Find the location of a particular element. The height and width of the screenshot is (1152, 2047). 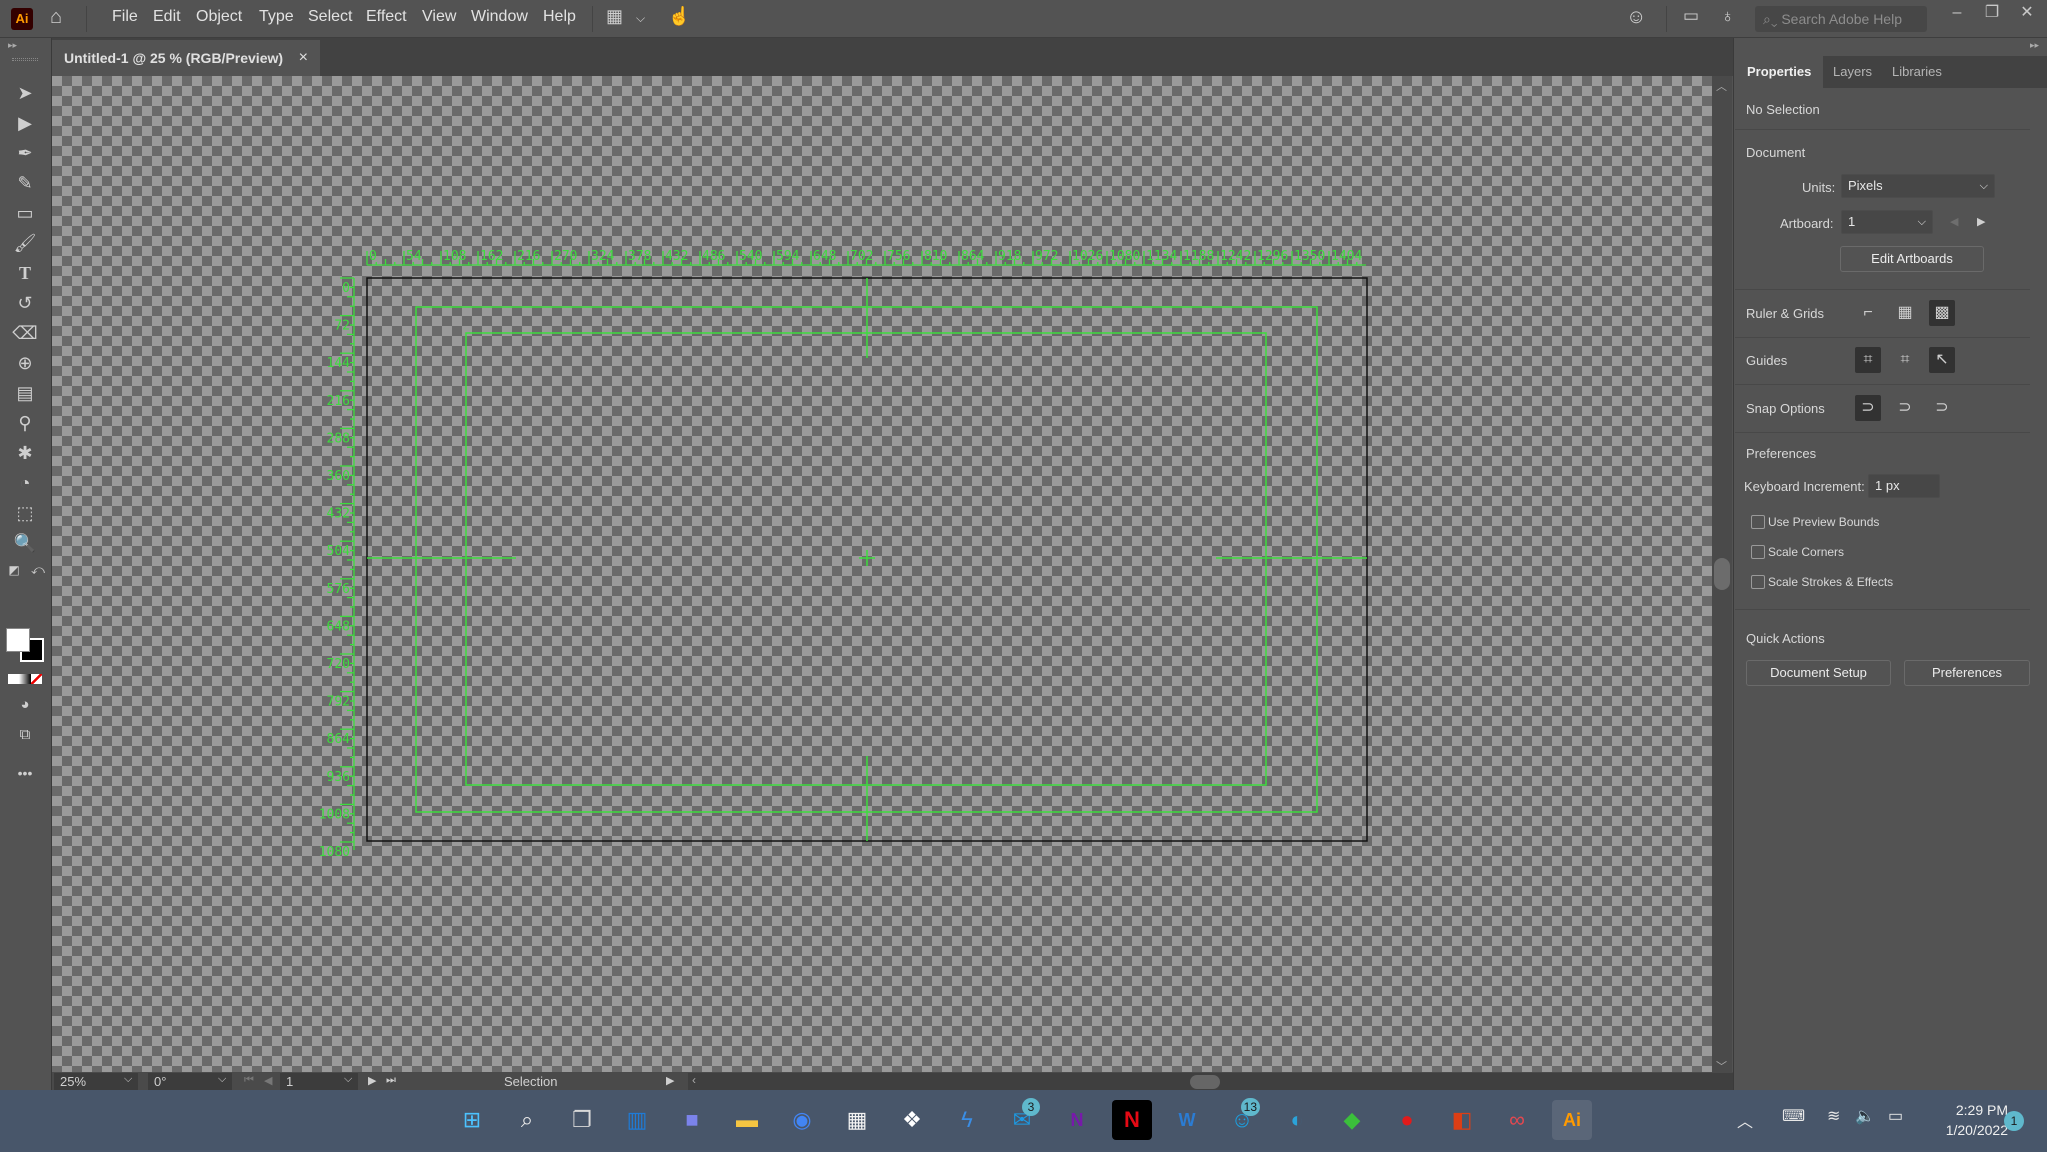

rotation-dropdown-icon: ⌵ is located at coordinates (222, 1079).